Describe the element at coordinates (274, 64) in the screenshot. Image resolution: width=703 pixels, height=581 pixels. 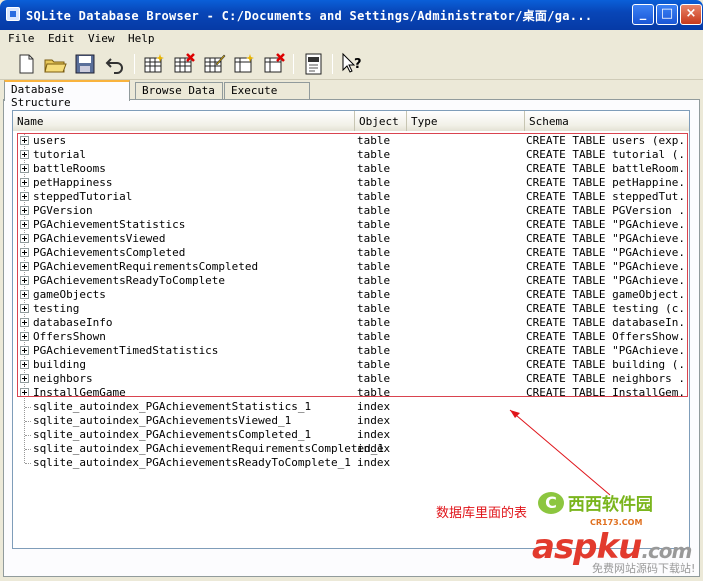
I see `delete-index-icon` at that location.